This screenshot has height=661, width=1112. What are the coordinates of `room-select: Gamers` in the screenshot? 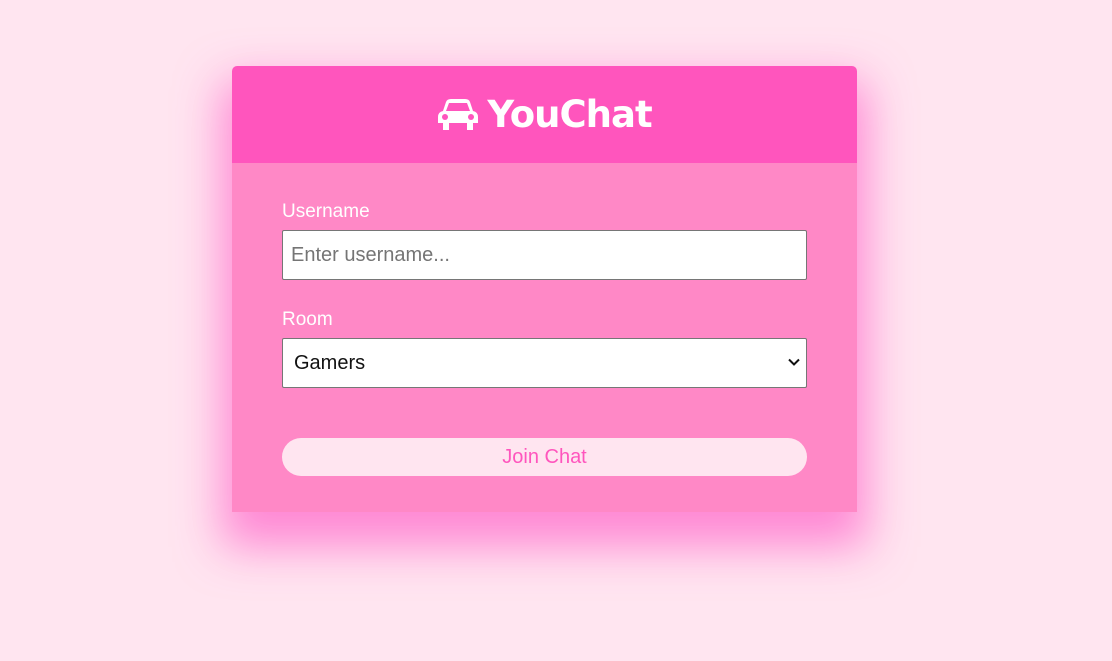 It's located at (544, 363).